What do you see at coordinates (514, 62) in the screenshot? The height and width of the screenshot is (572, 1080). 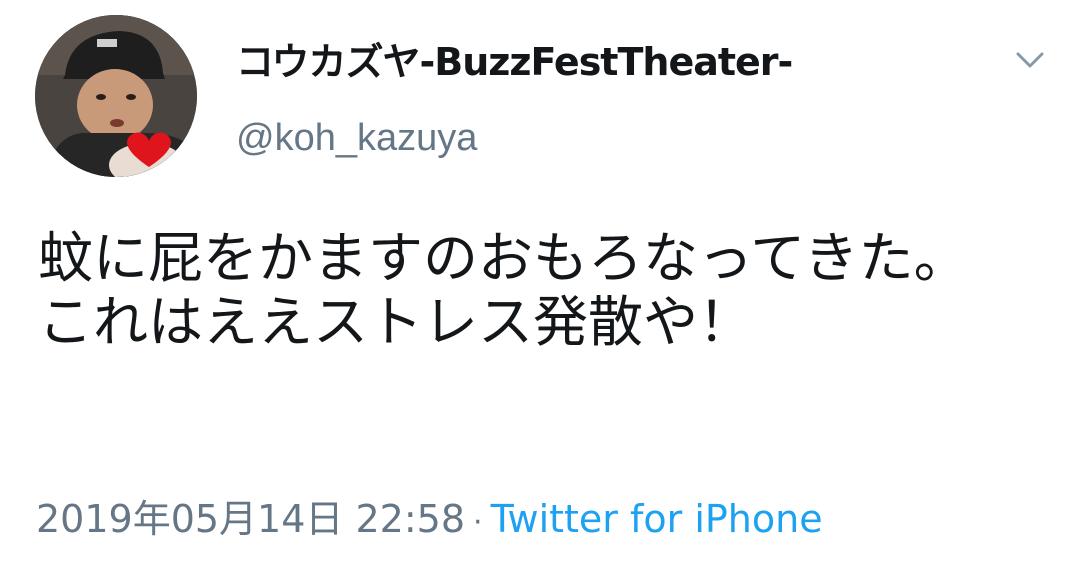 I see `author-display-name: コウカズヤ-BuzzFestTheater-` at bounding box center [514, 62].